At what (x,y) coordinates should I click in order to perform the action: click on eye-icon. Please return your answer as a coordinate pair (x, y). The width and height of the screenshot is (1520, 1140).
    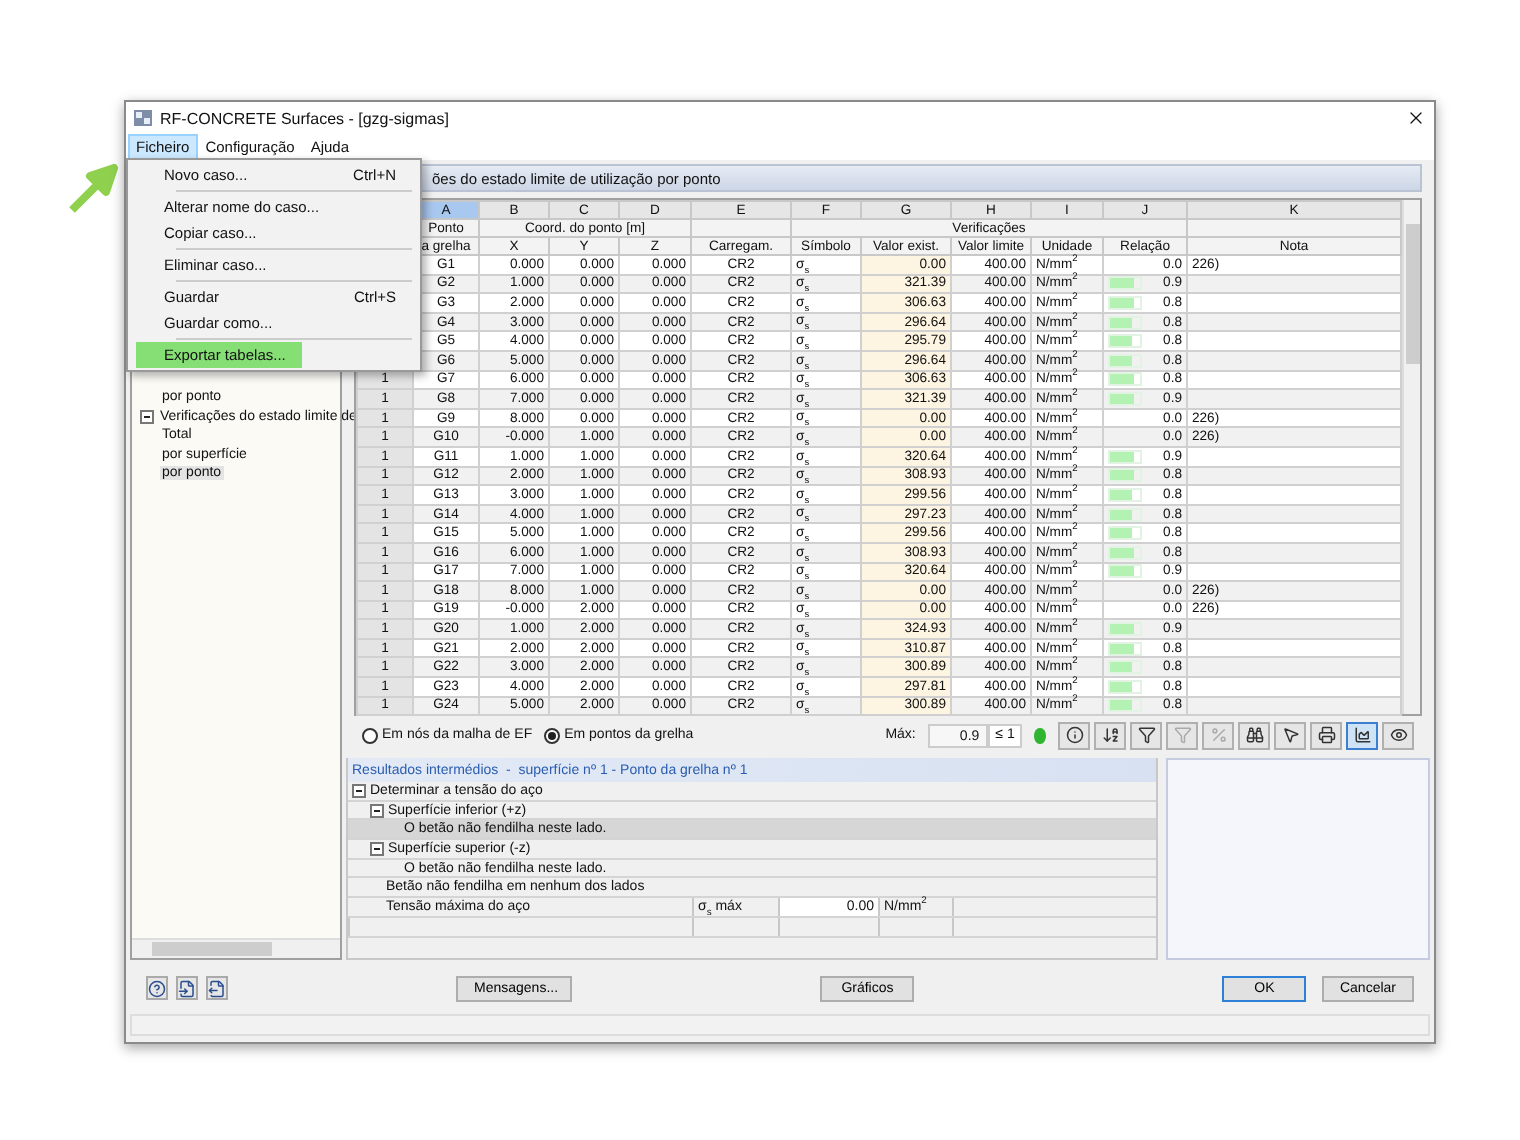
    Looking at the image, I should click on (1398, 735).